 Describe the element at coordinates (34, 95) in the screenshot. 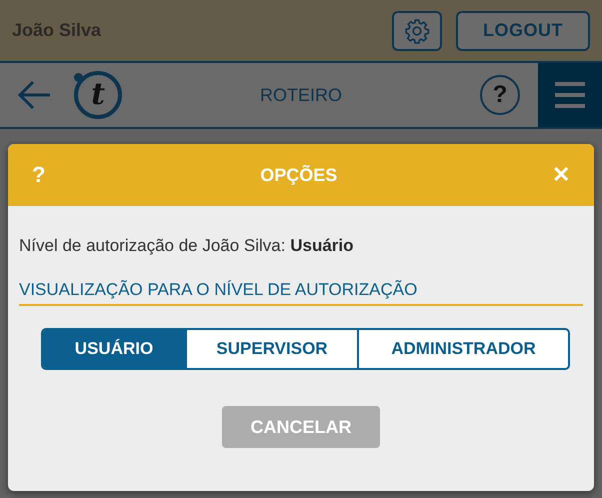

I see `back-arrow-icon` at that location.